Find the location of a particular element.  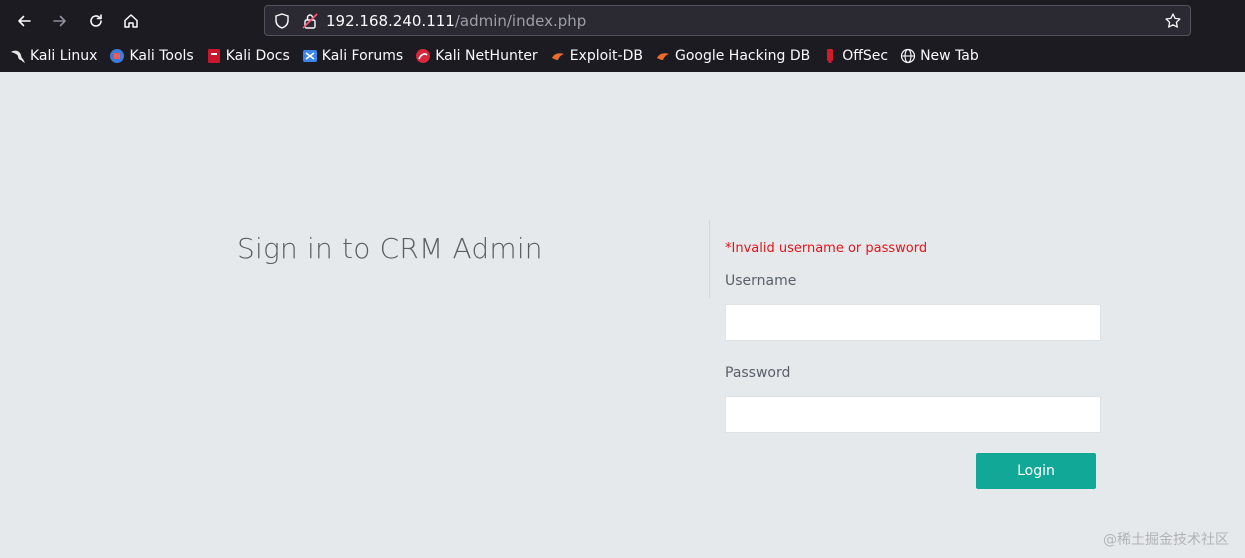

bookmark-kali-forums: Kali Forums is located at coordinates (352, 56).